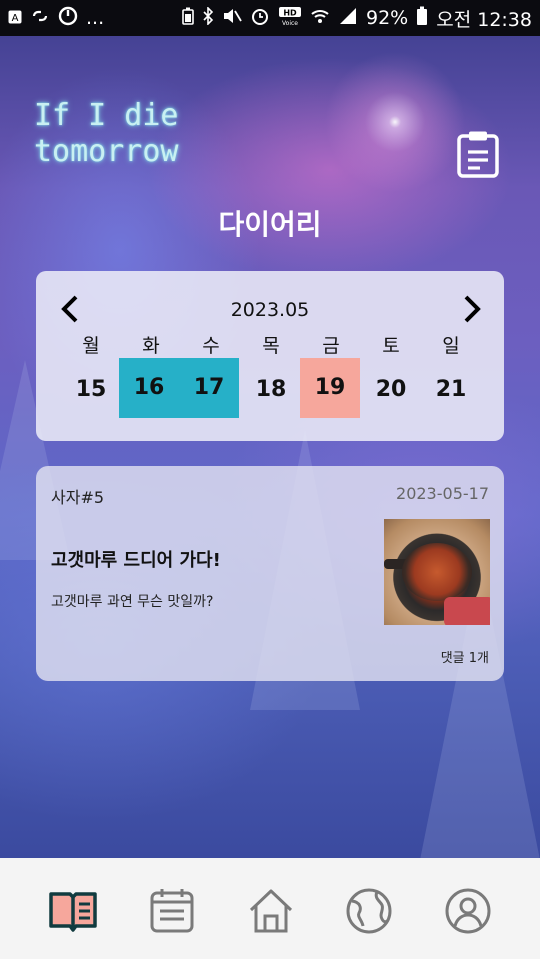 This screenshot has height=959, width=540. I want to click on calendar-icon, so click(172, 911).